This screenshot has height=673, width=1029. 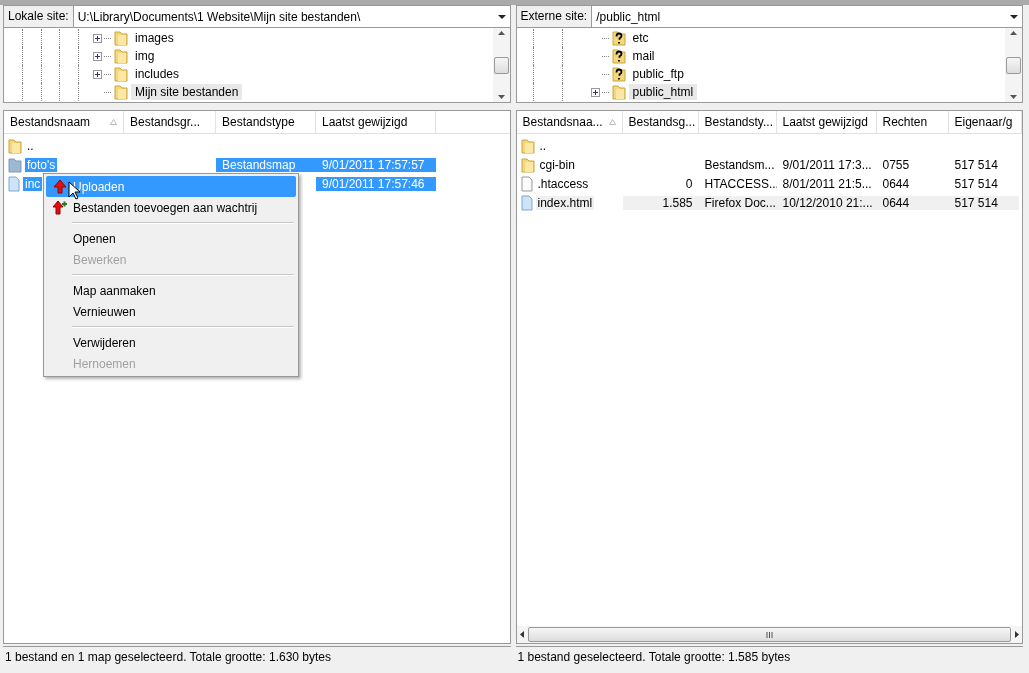 What do you see at coordinates (663, 92) in the screenshot?
I see `tree-item: public_html` at bounding box center [663, 92].